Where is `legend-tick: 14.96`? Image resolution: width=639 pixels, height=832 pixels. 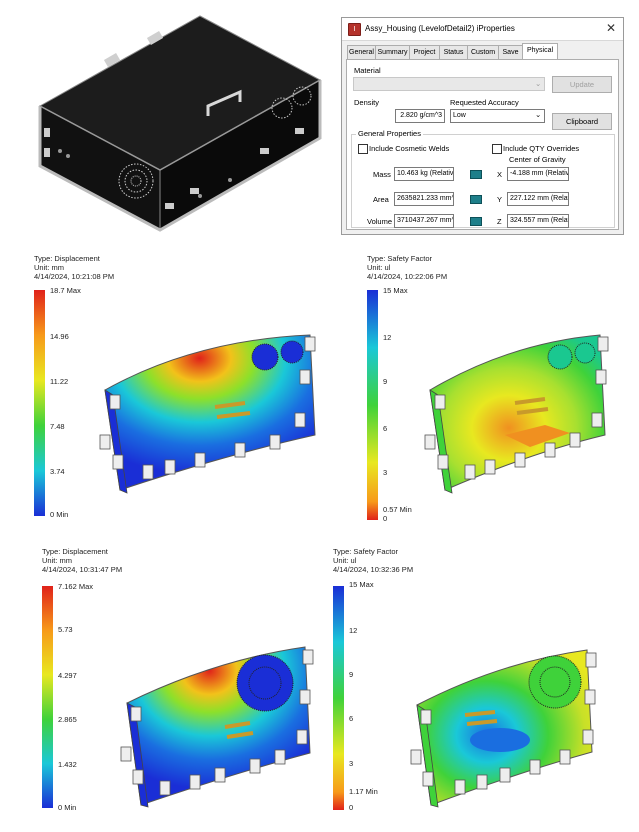
legend-tick: 14.96 is located at coordinates (59, 336).